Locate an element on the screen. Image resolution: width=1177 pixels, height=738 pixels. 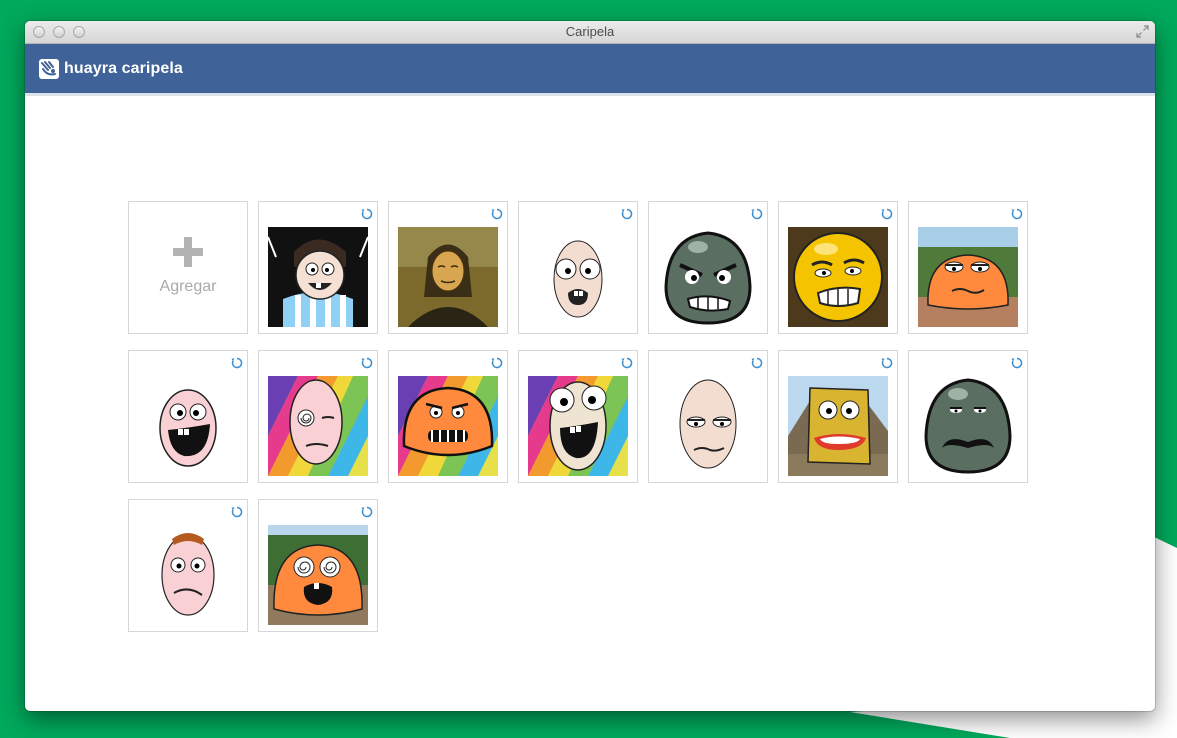
huayra-logo-icon is located at coordinates (49, 68).